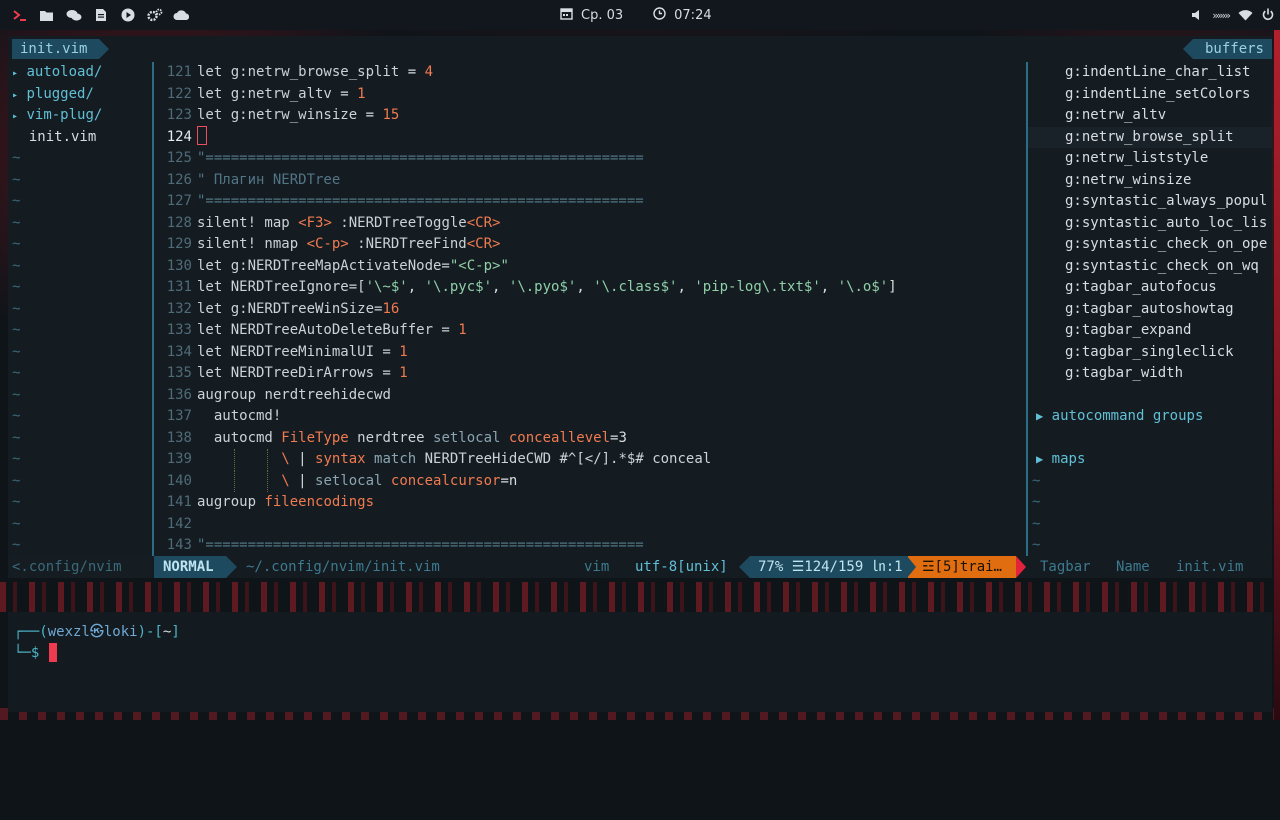  What do you see at coordinates (590, 396) in the screenshot?
I see `code-line: 136 augroup nerdtreehidecwd` at bounding box center [590, 396].